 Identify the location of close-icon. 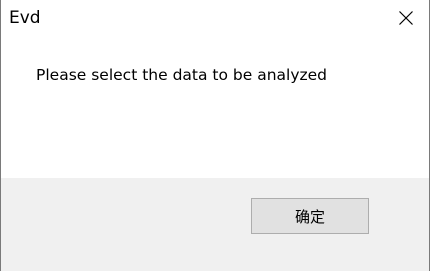
(406, 18).